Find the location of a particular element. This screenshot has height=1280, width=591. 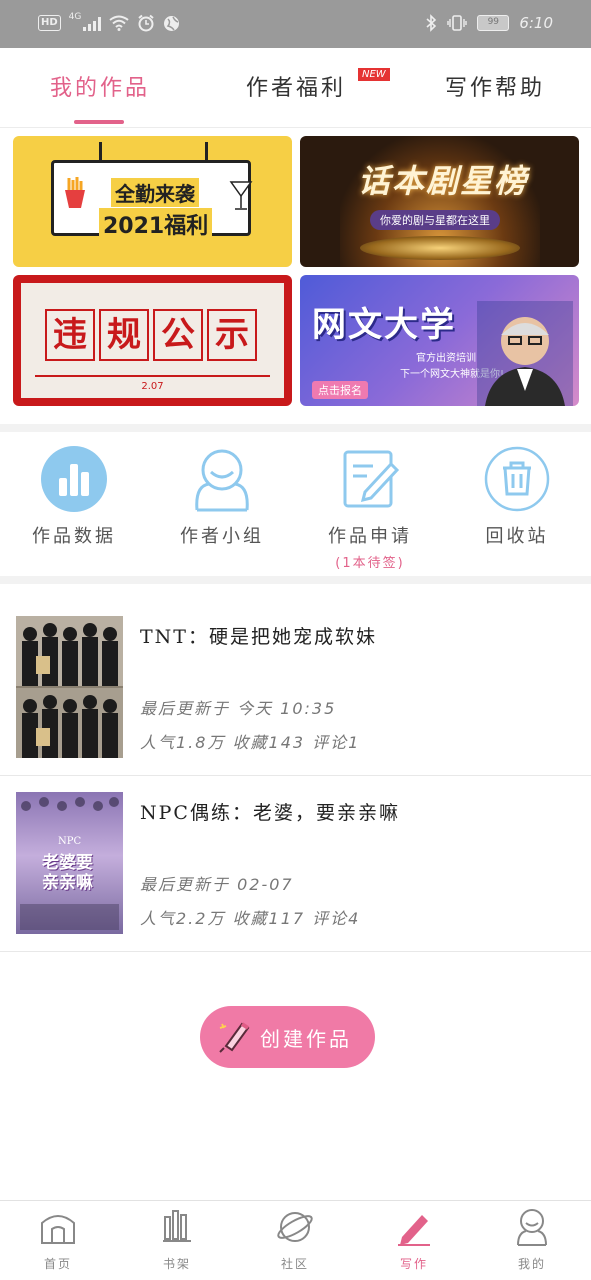

edit-doc-icon is located at coordinates (371, 479).